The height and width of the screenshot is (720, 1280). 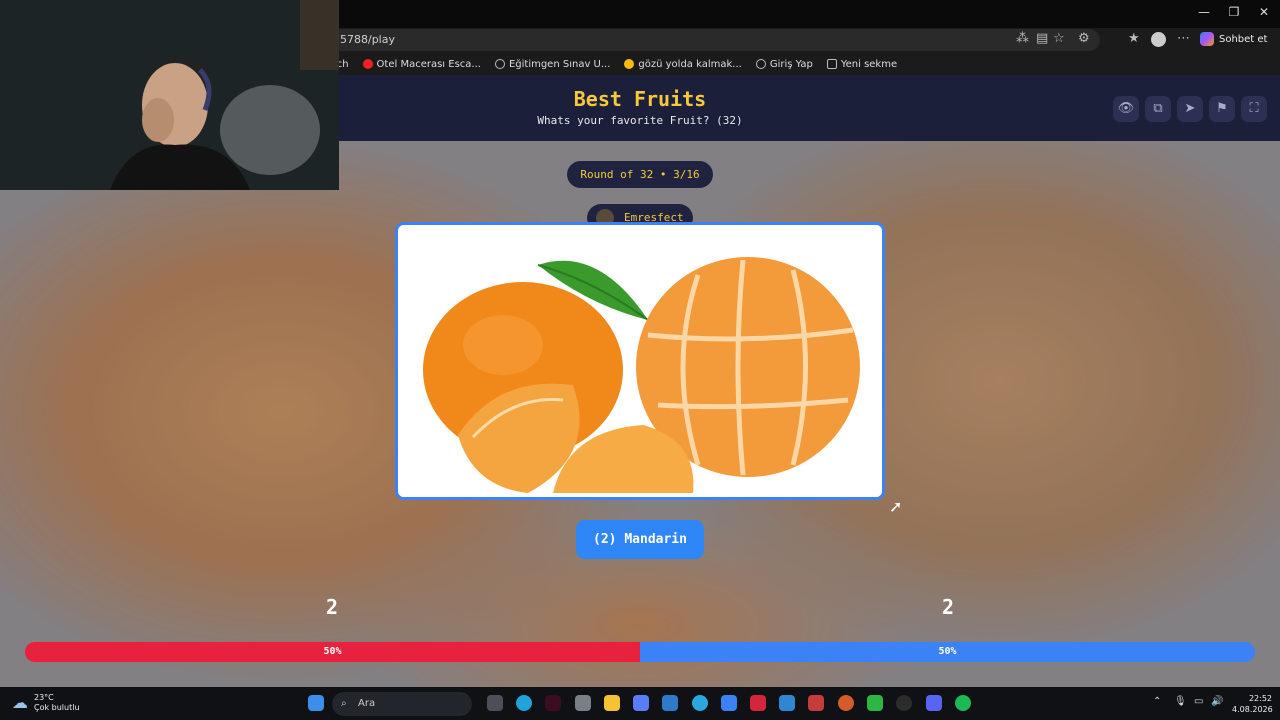 I want to click on vote-bar-left: 50%, so click(x=332, y=652).